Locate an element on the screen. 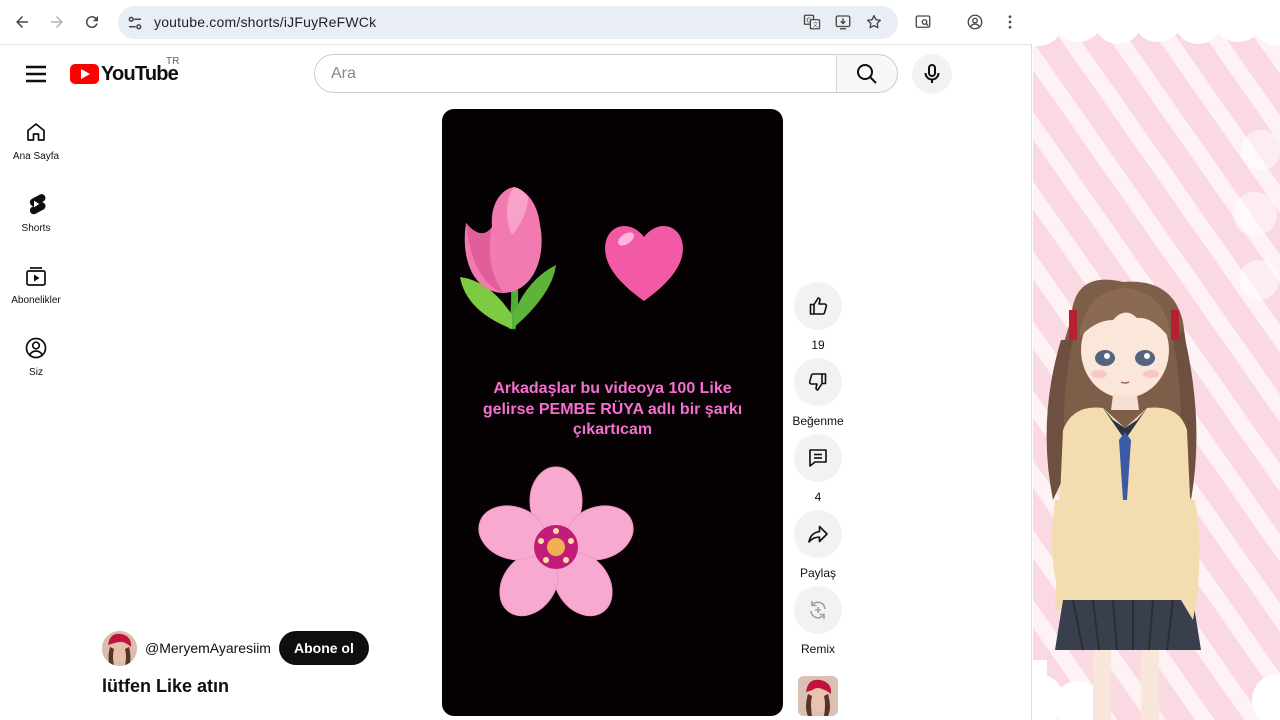 This screenshot has height=720, width=1280. guide-item-home: Ana Sayfa is located at coordinates (36, 143).